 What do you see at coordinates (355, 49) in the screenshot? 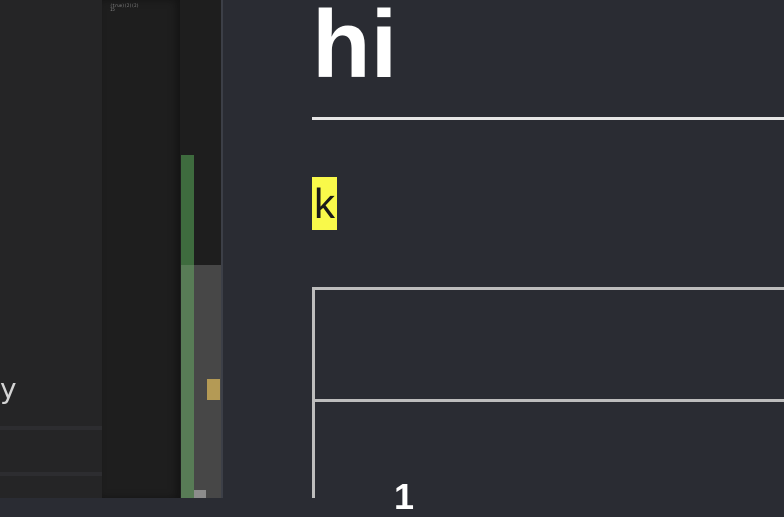
I see `preview-heading: hi` at bounding box center [355, 49].